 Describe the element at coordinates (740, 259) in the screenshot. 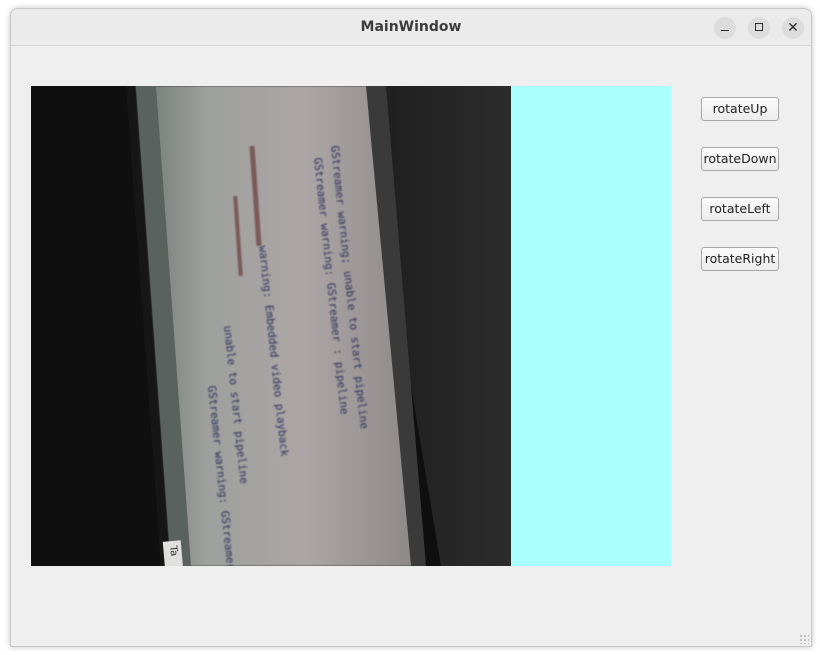

I see `rotate-right-button: rotateRight` at that location.